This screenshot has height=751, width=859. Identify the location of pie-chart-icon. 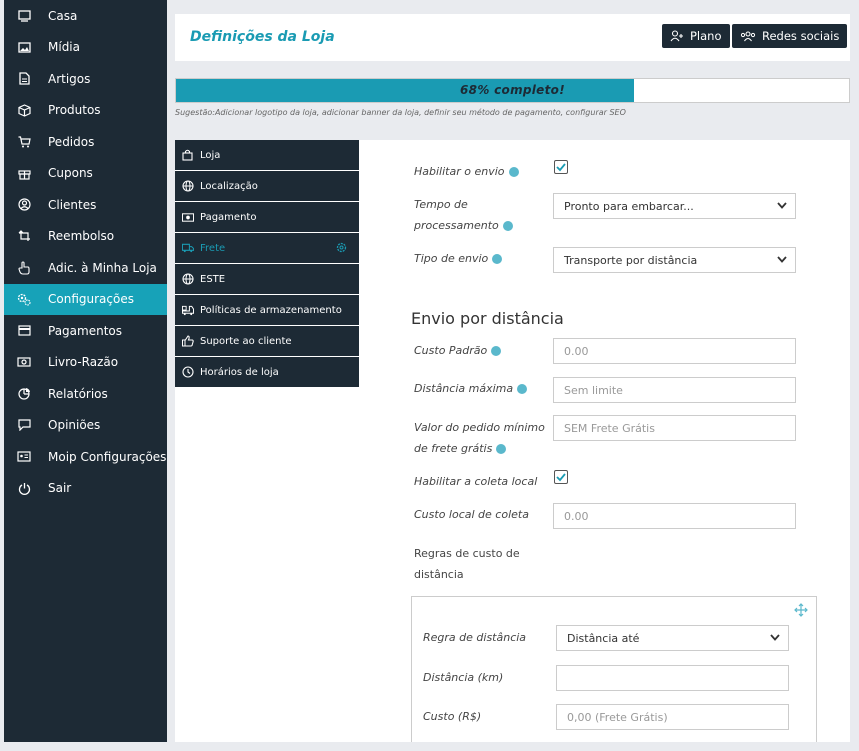
(24, 394).